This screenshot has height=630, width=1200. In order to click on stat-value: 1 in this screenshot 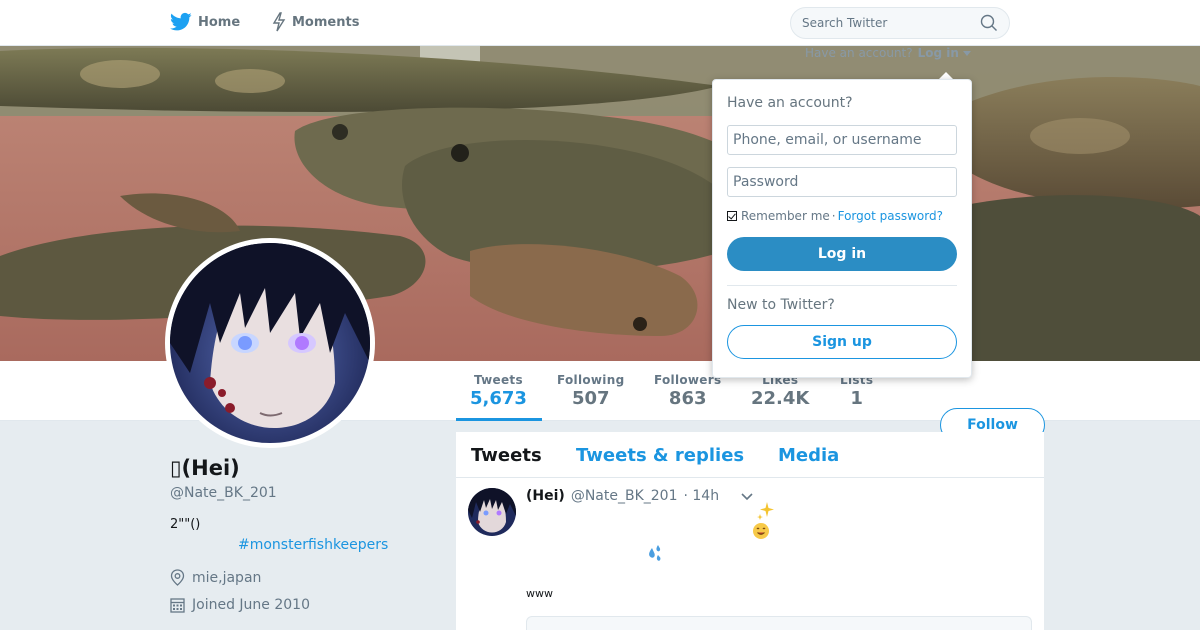, I will do `click(856, 398)`.